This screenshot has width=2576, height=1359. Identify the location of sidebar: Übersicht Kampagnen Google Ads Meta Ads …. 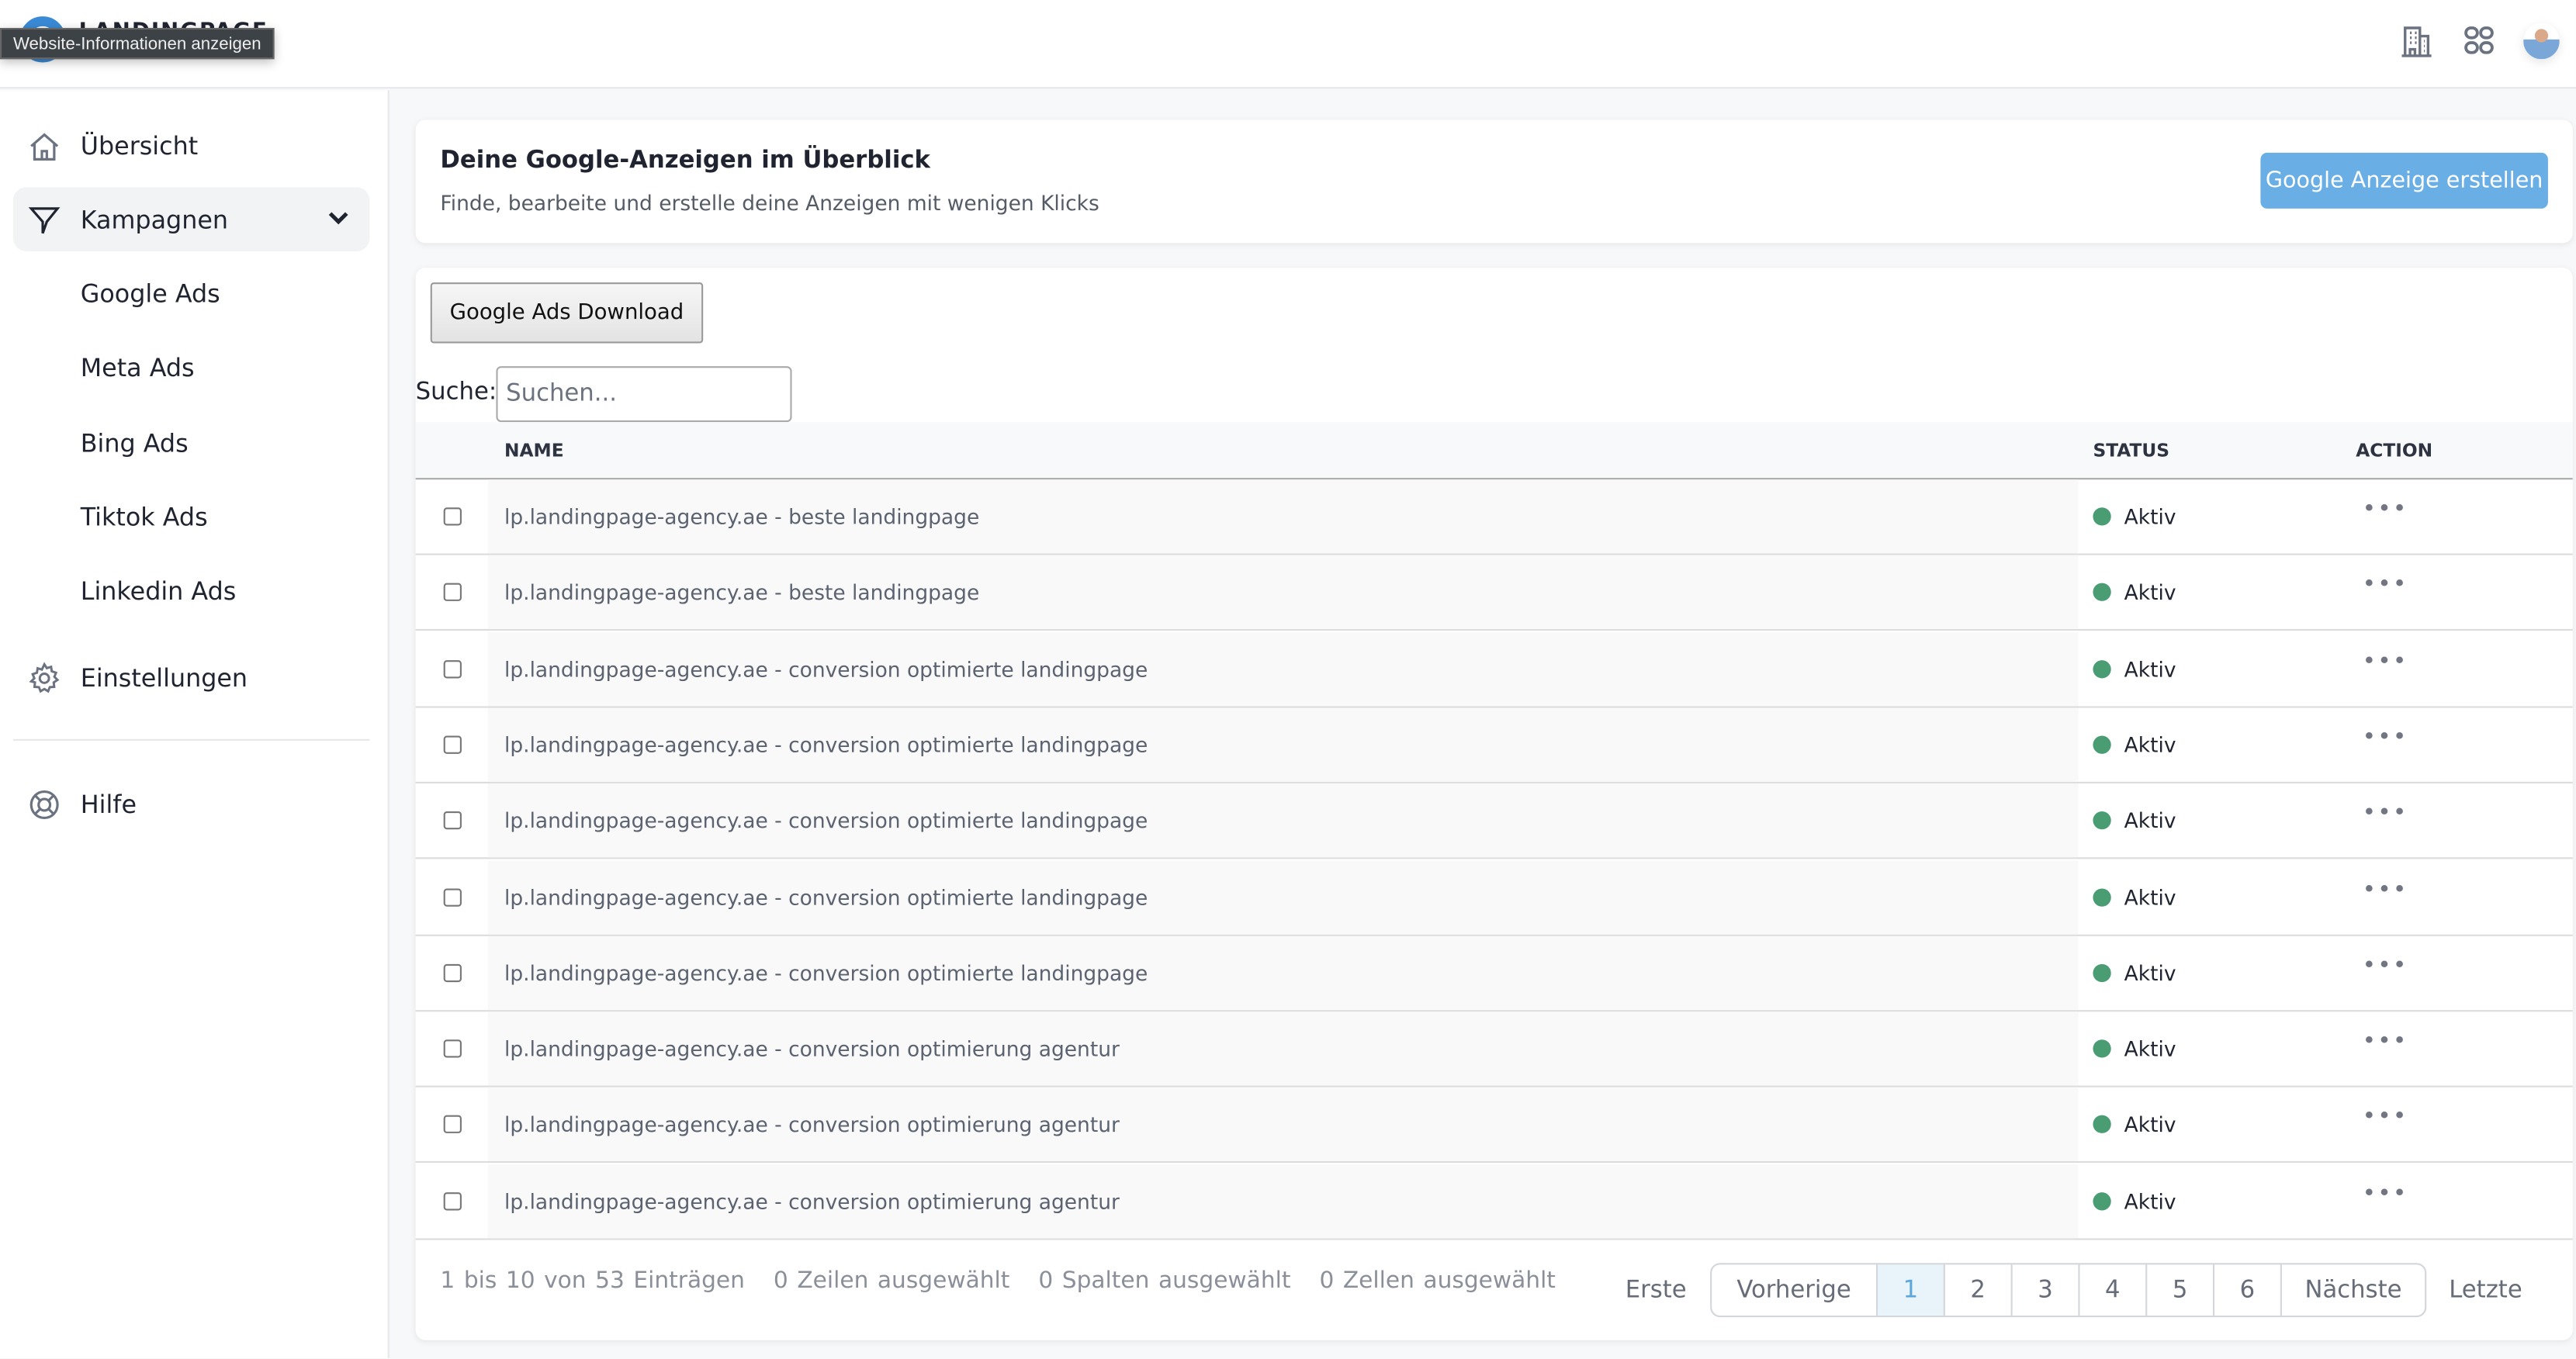
(195, 724).